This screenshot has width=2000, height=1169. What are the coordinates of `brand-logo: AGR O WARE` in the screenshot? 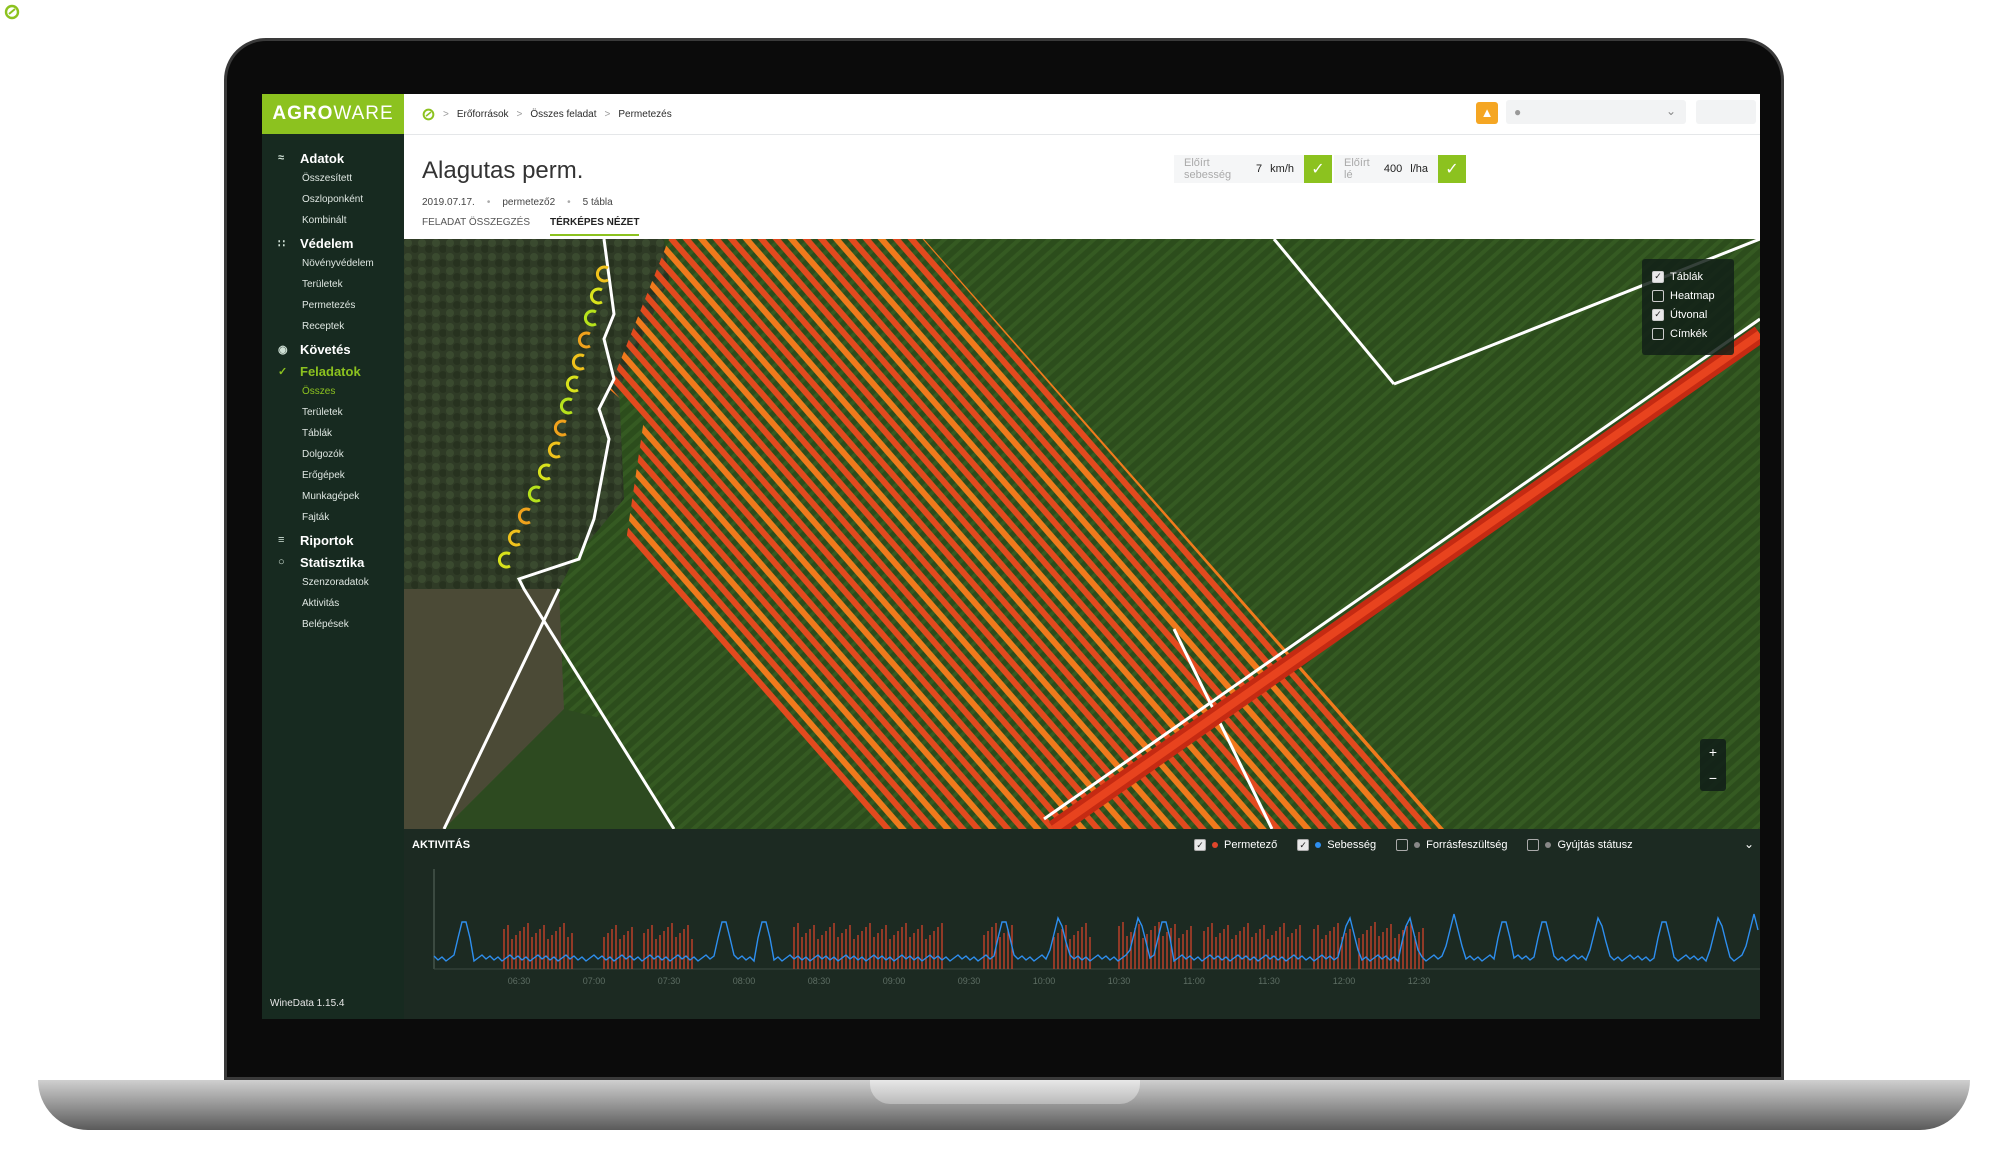 It's located at (333, 114).